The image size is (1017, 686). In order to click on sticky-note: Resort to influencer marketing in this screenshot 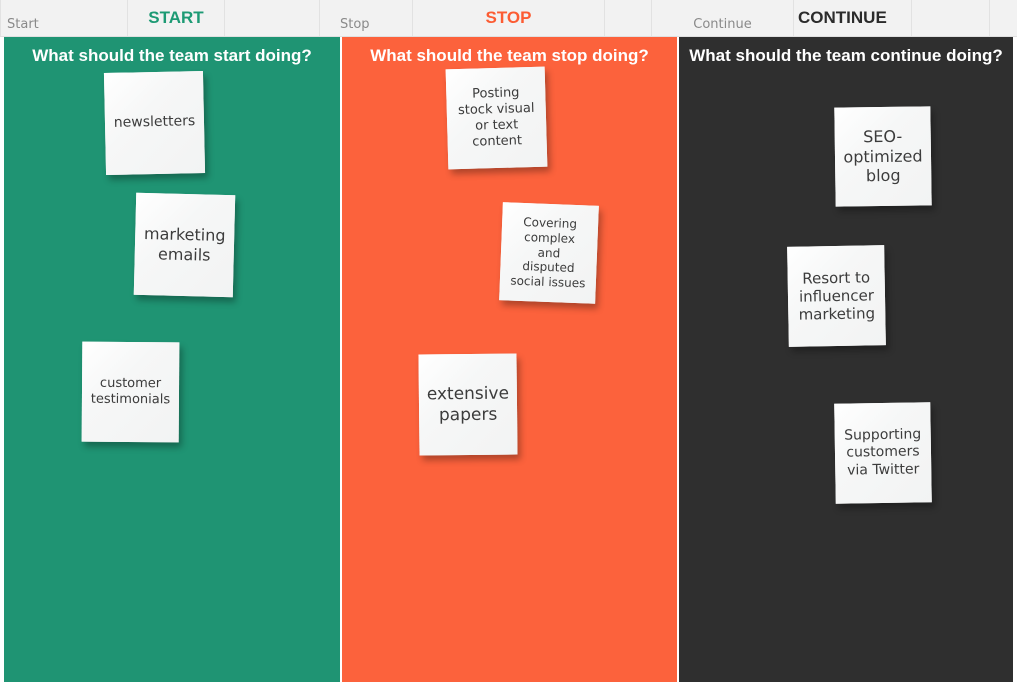, I will do `click(836, 296)`.